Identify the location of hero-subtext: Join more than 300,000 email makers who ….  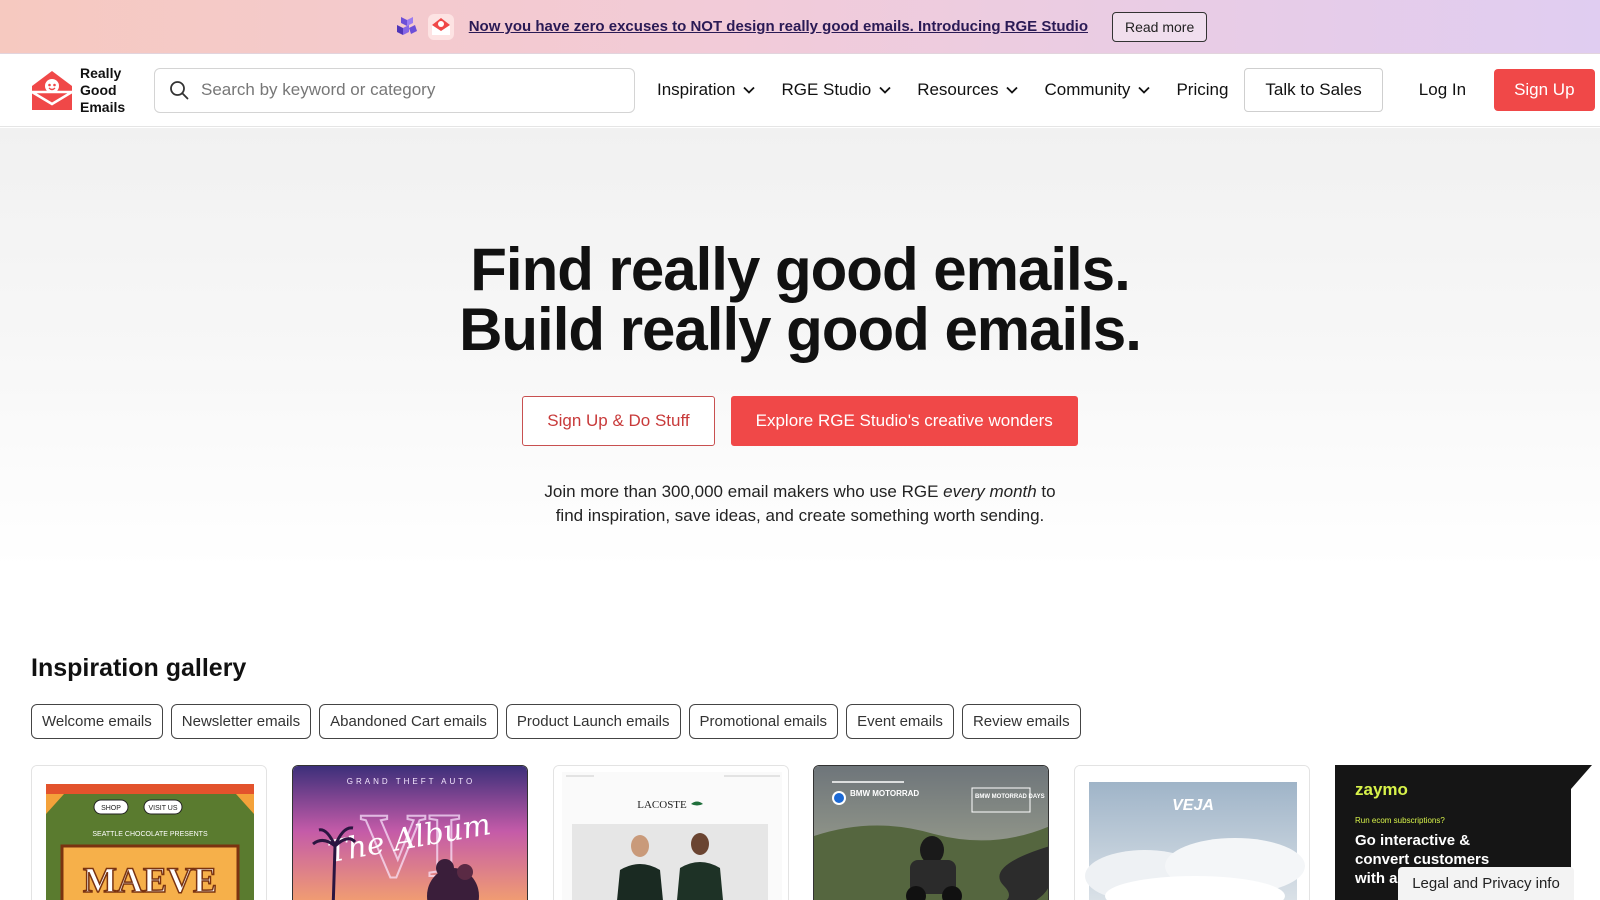
(800, 504).